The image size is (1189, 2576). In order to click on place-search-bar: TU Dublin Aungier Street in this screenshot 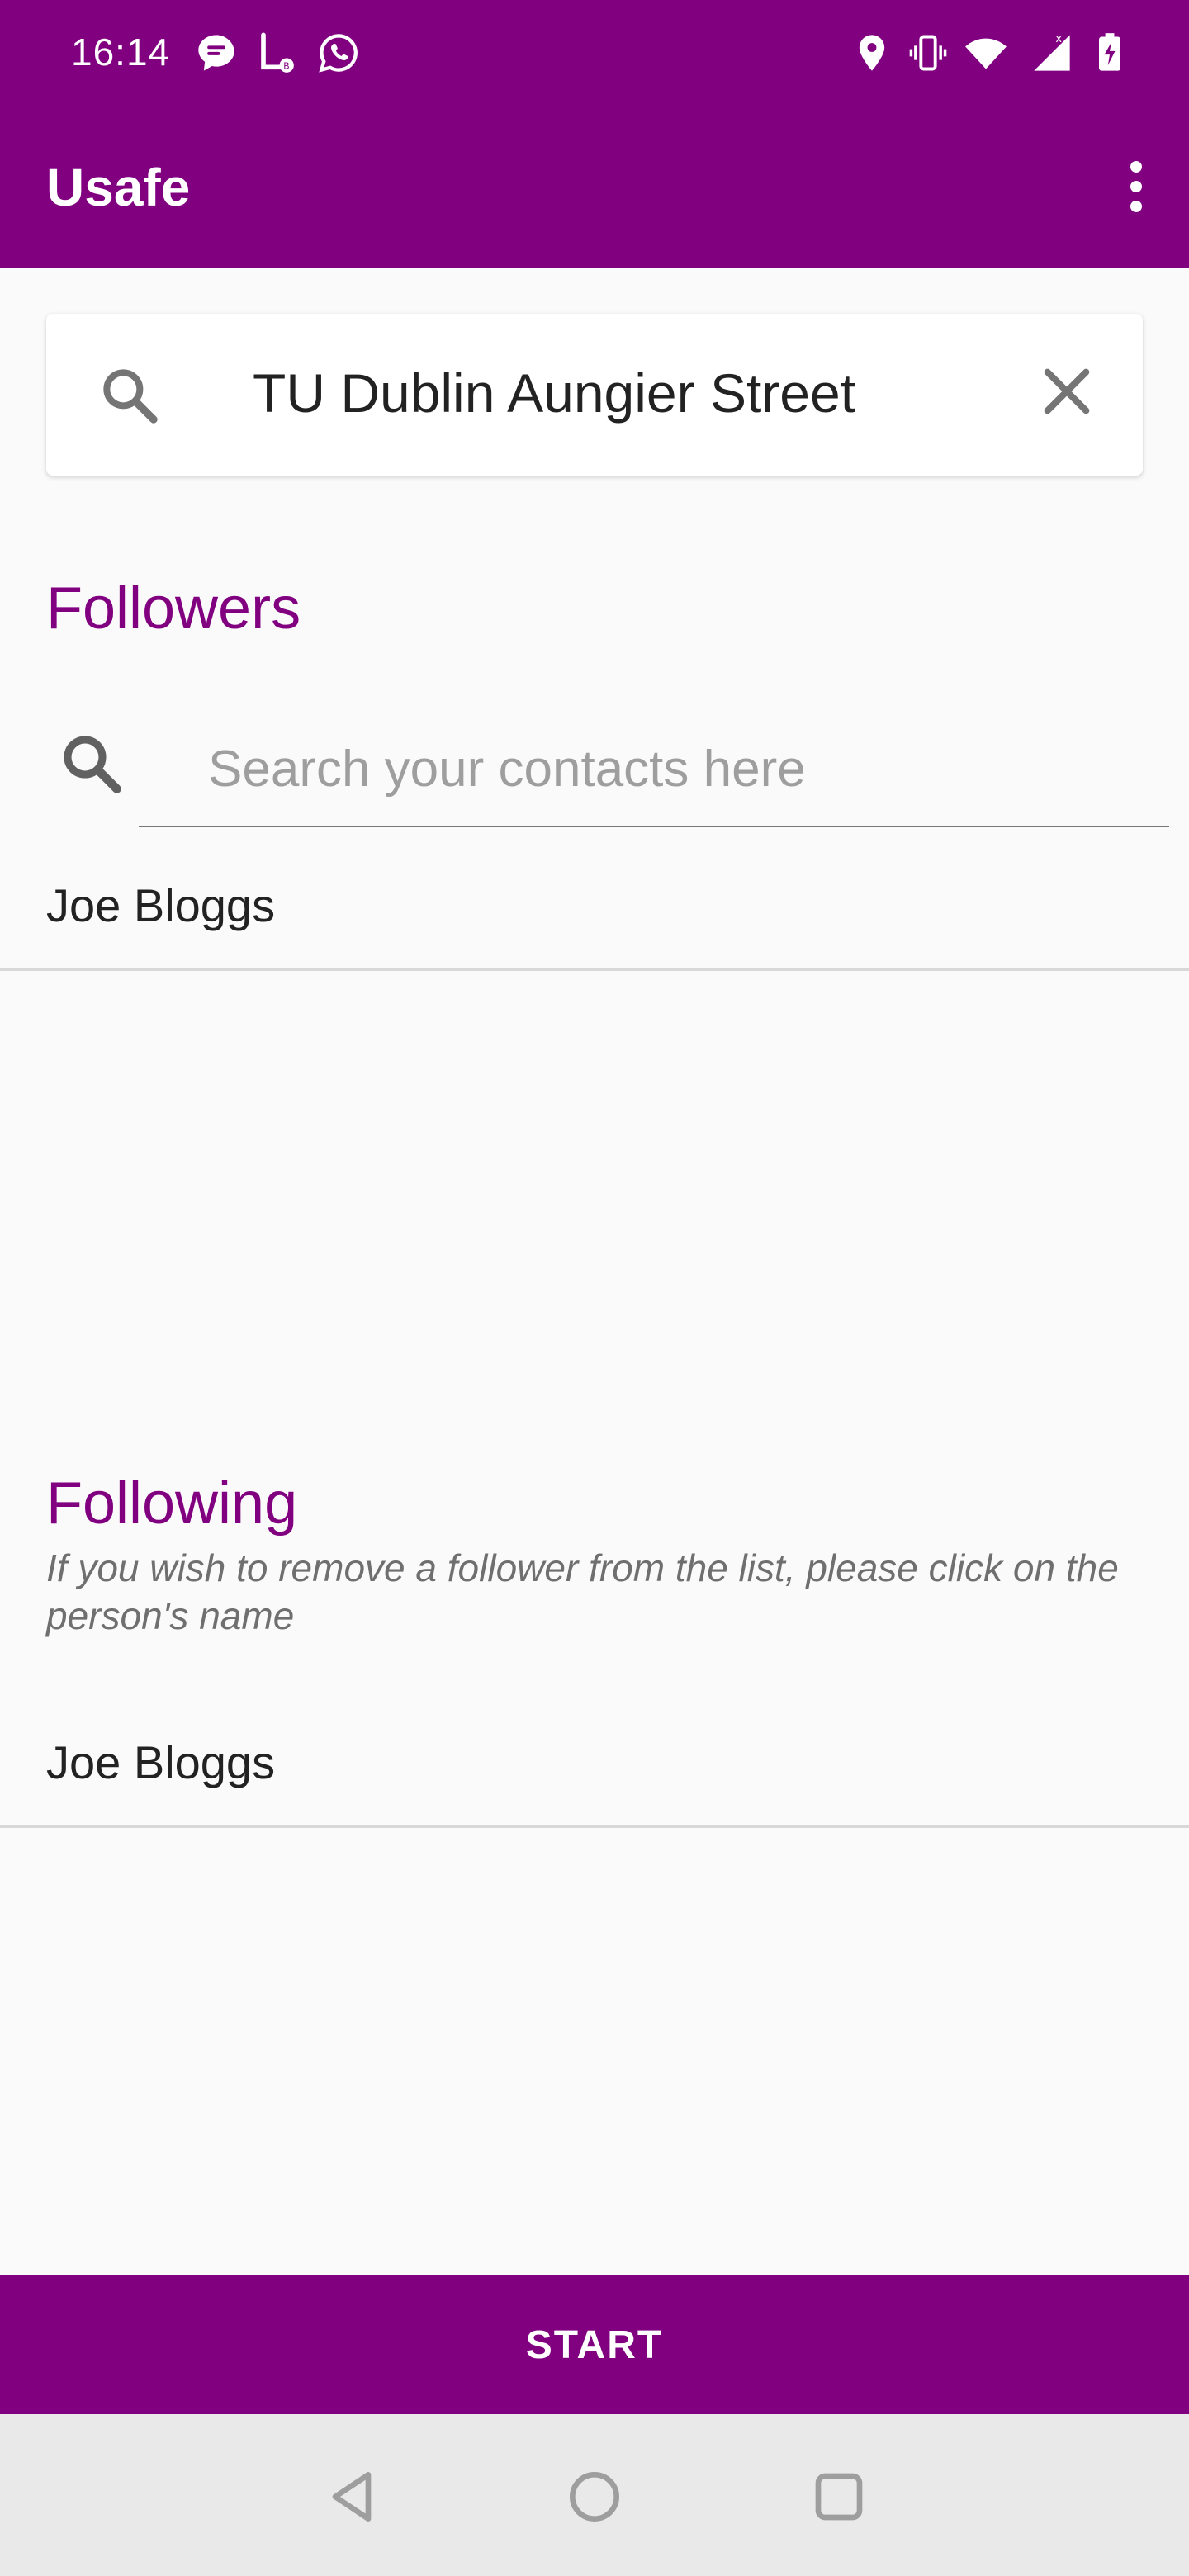, I will do `click(594, 395)`.